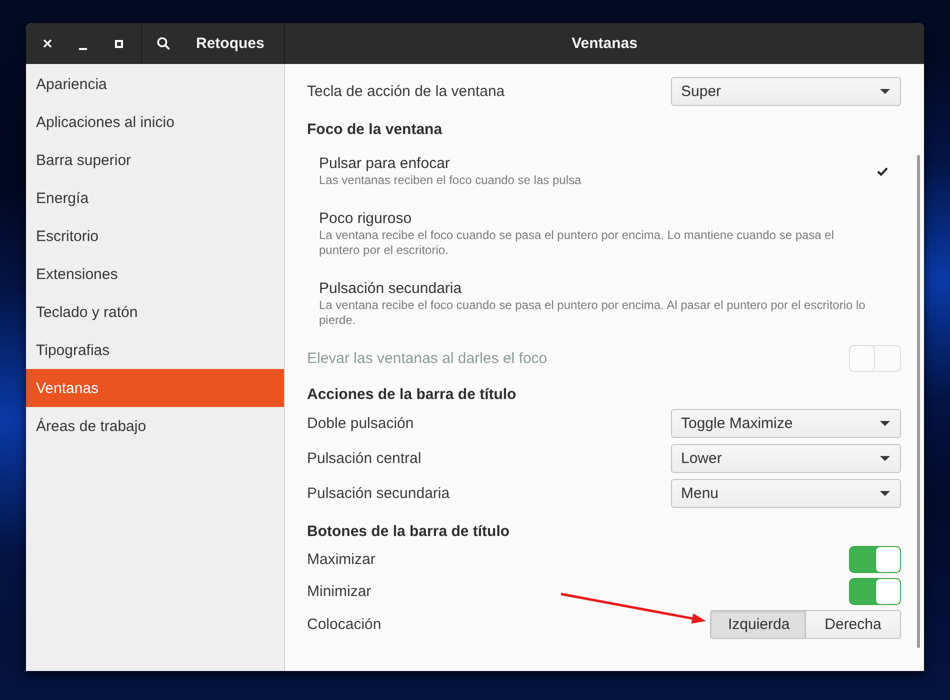 This screenshot has width=950, height=700. What do you see at coordinates (155, 388) in the screenshot?
I see `sidebar-item: Ventanas` at bounding box center [155, 388].